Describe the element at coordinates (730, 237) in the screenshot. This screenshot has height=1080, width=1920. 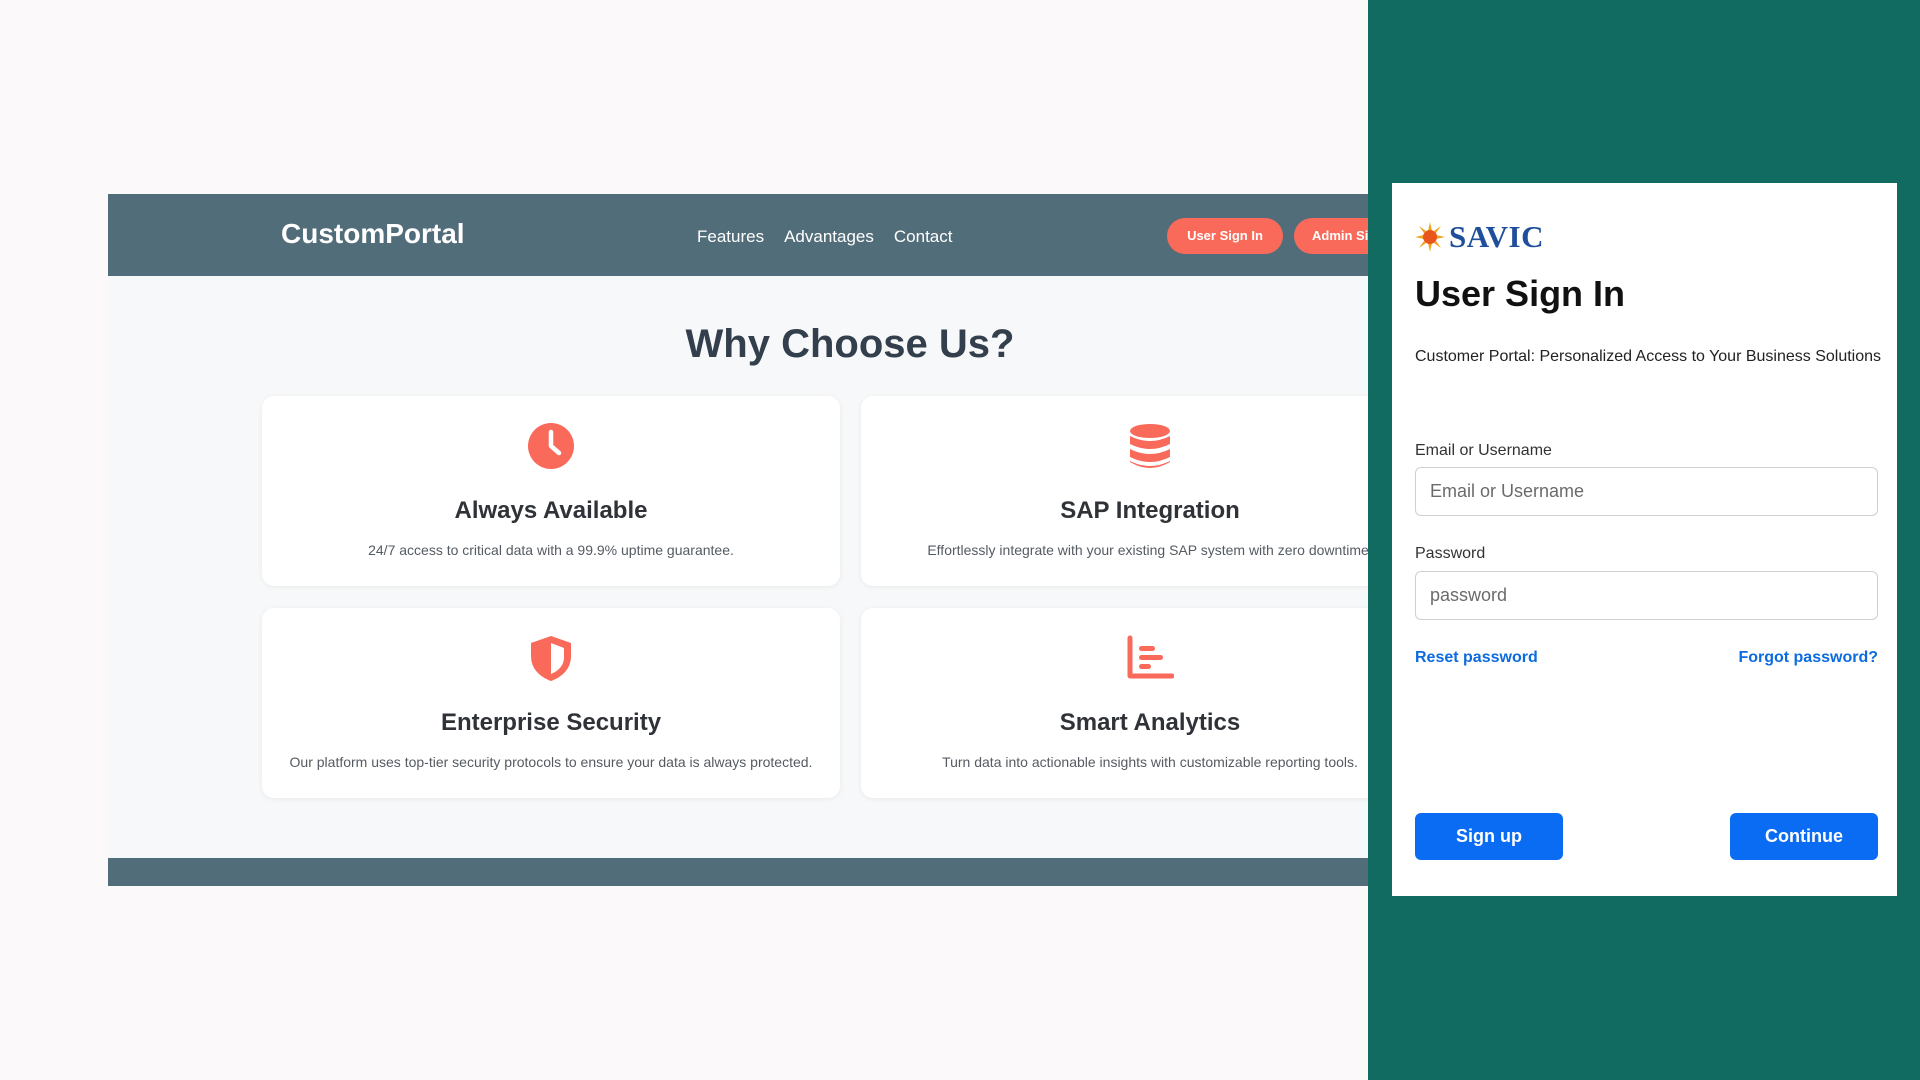
I see `nav-link-features: Features` at that location.